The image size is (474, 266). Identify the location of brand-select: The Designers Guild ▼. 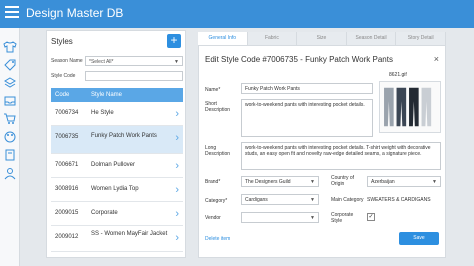
(280, 181).